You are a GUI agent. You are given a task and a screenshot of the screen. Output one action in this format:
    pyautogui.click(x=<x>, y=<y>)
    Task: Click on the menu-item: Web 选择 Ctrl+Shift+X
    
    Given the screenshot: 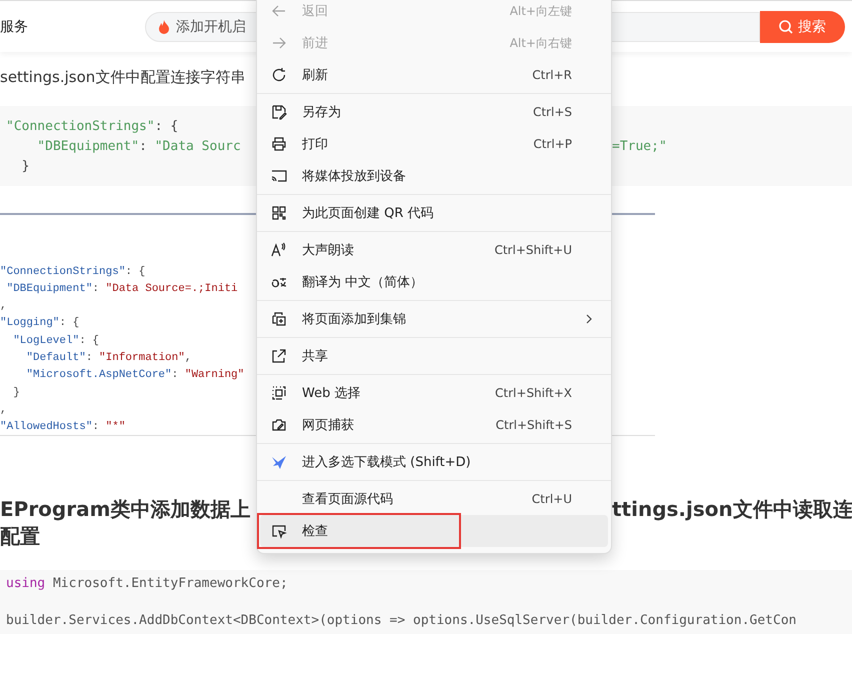 What is the action you would take?
    pyautogui.click(x=434, y=393)
    